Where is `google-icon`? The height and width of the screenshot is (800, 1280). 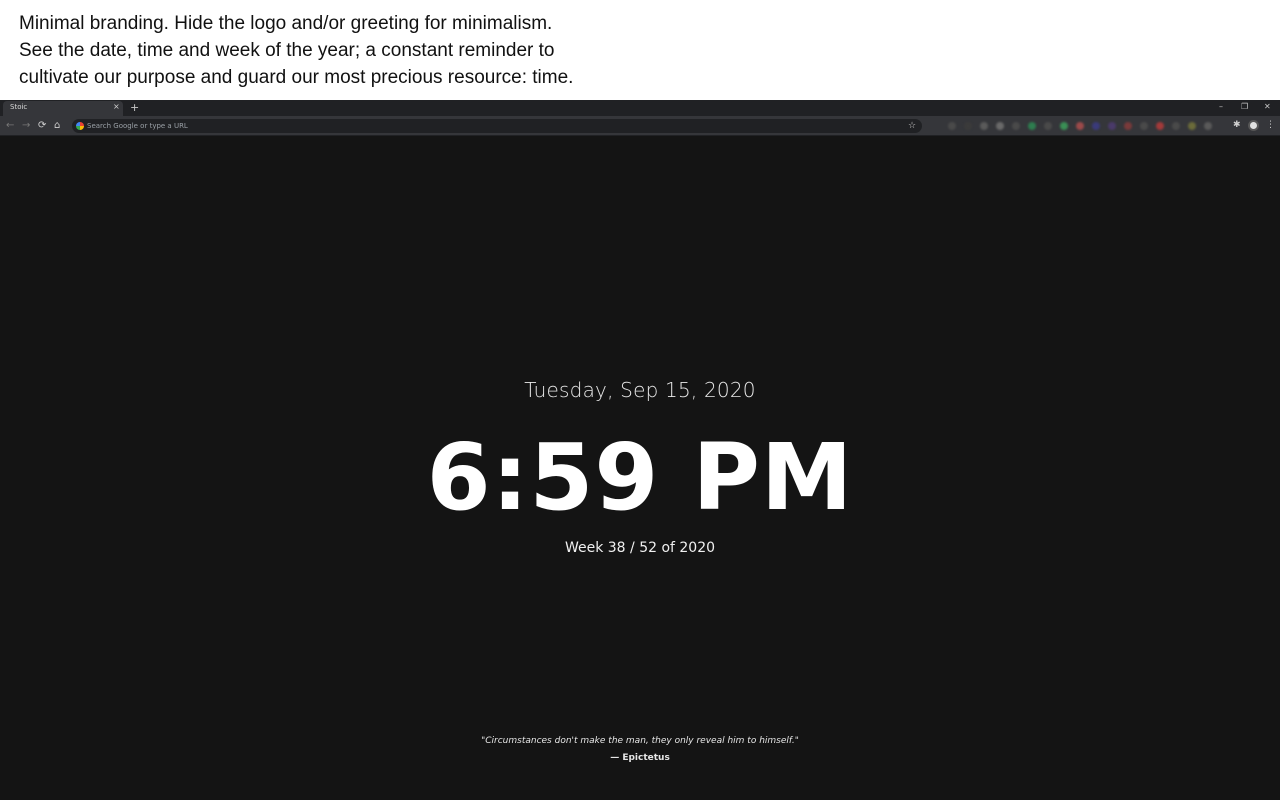 google-icon is located at coordinates (80, 126).